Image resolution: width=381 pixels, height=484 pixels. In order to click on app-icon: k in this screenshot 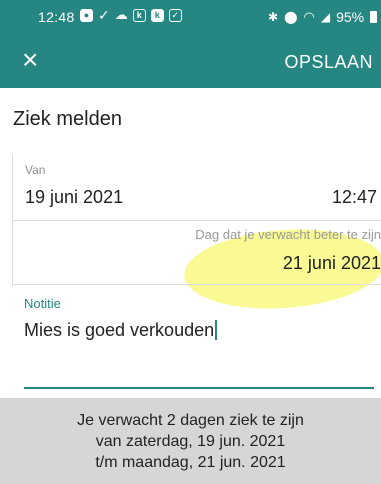, I will do `click(139, 15)`.